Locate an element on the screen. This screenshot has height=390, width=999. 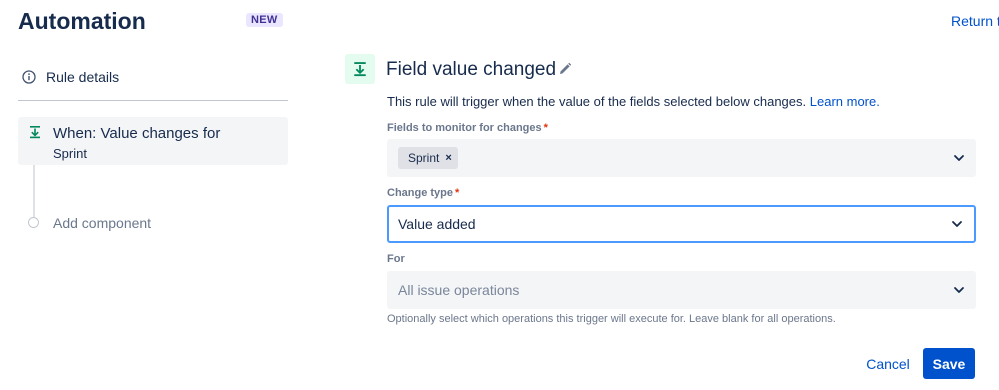
change-type-label: Change type * is located at coordinates (423, 193).